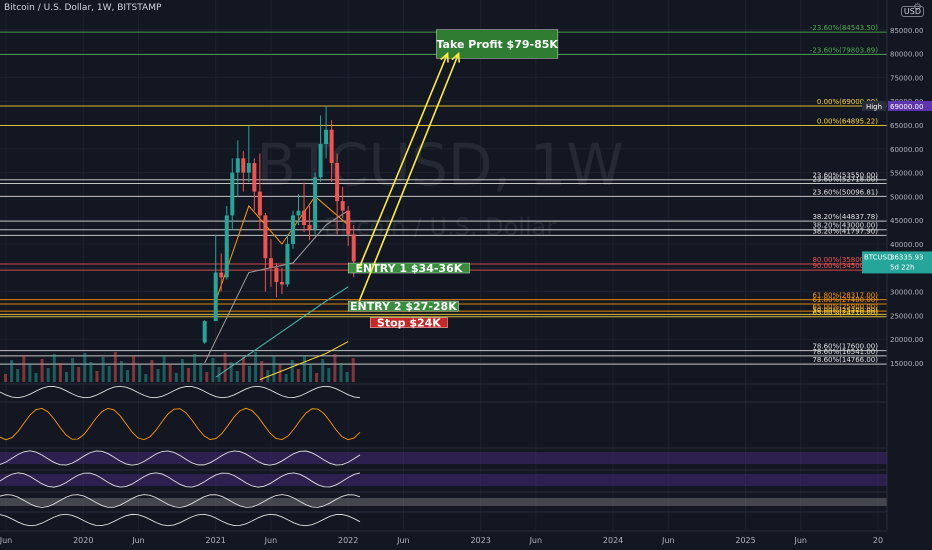 Image resolution: width=932 pixels, height=550 pixels. Describe the element at coordinates (409, 323) in the screenshot. I see `annotation-label: Stop $24K` at that location.